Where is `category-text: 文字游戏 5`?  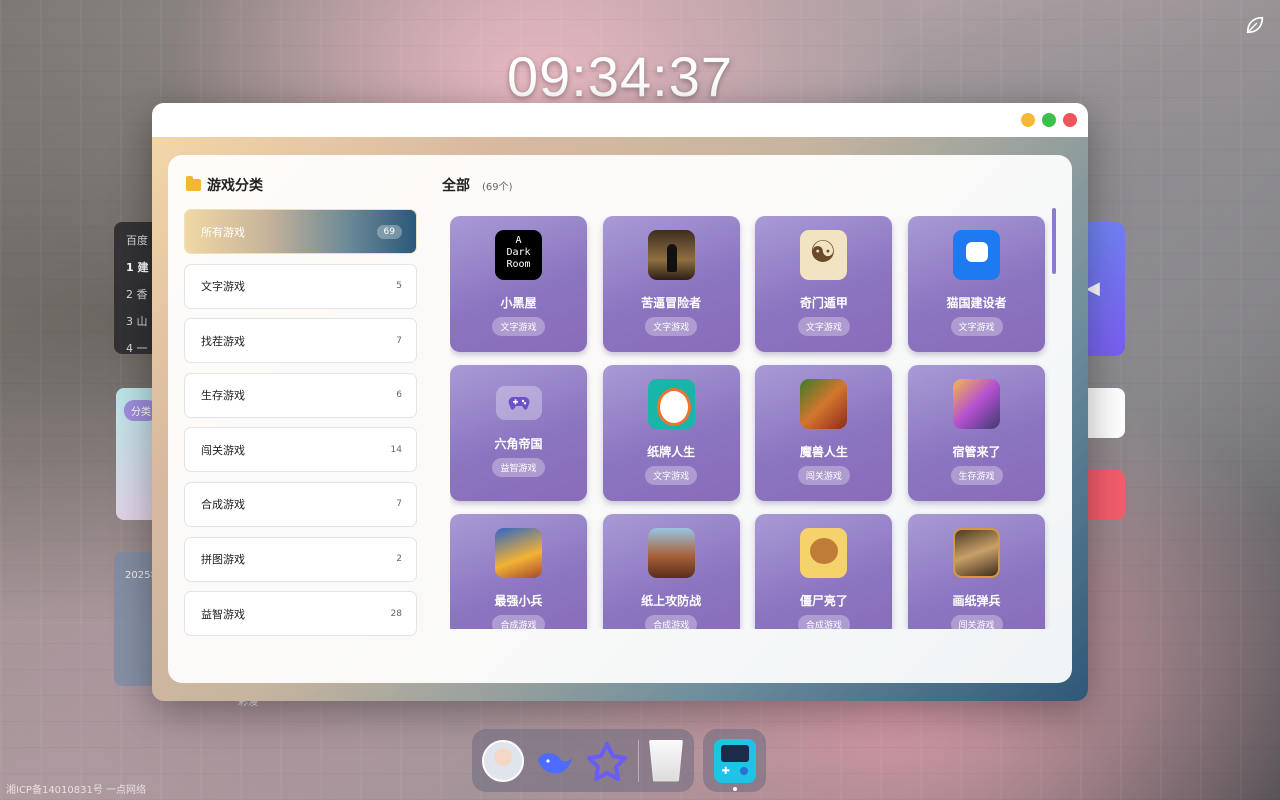 category-text: 文字游戏 5 is located at coordinates (300, 286).